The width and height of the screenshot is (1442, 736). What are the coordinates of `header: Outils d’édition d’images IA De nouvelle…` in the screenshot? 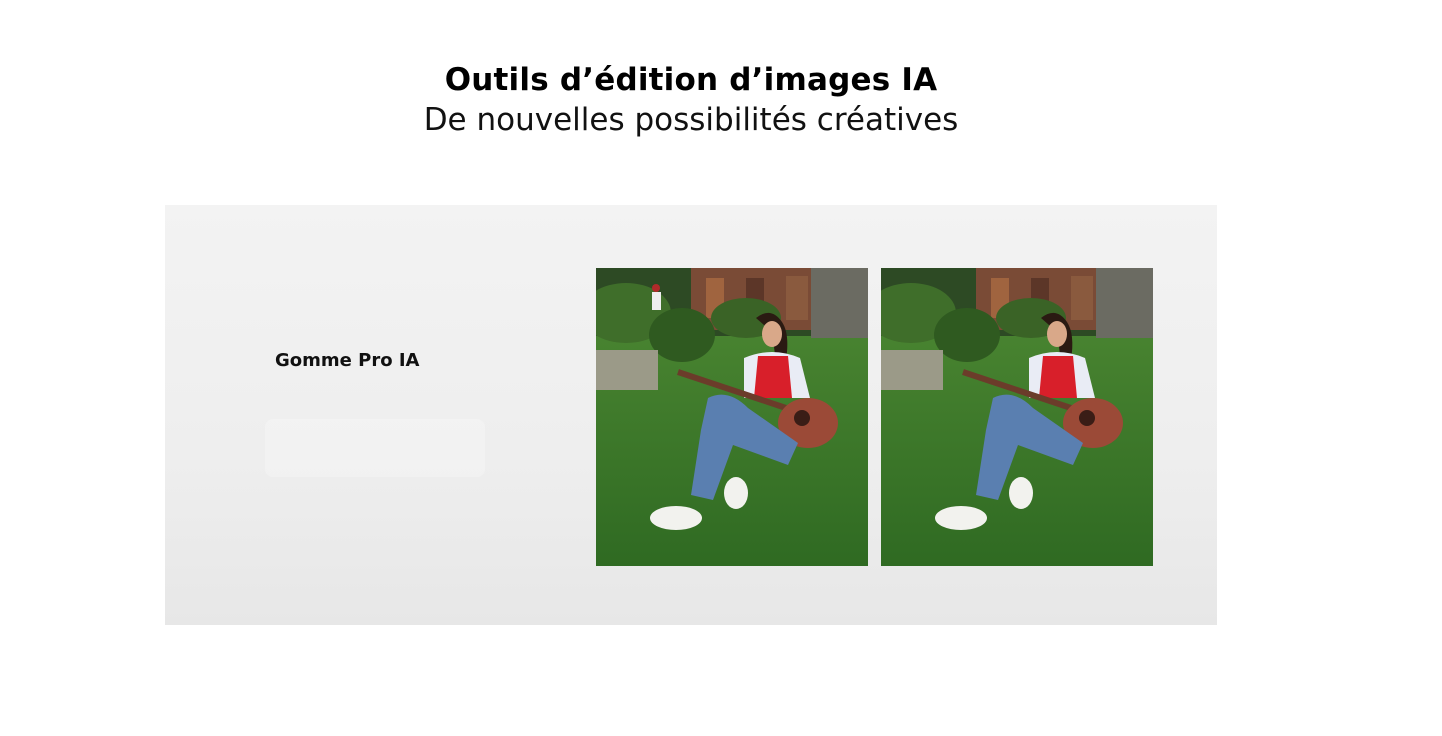 It's located at (691, 100).